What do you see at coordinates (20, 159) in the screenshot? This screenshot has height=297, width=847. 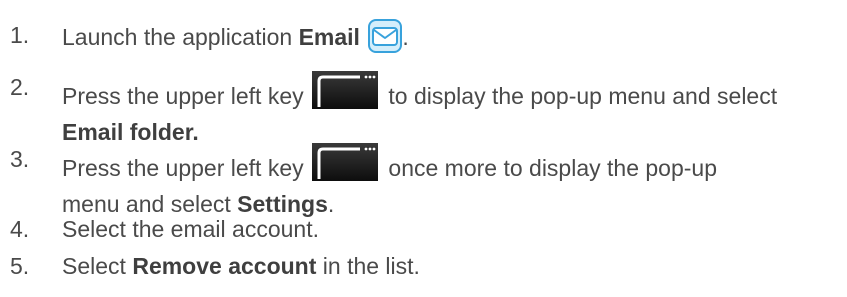 I see `step-number: 3.` at bounding box center [20, 159].